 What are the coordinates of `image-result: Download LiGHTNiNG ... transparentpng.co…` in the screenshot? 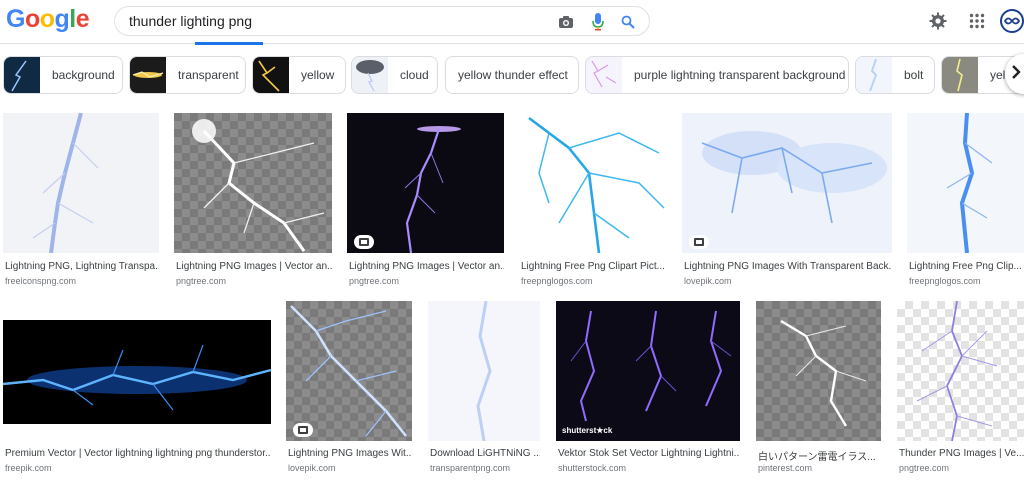 It's located at (484, 389).